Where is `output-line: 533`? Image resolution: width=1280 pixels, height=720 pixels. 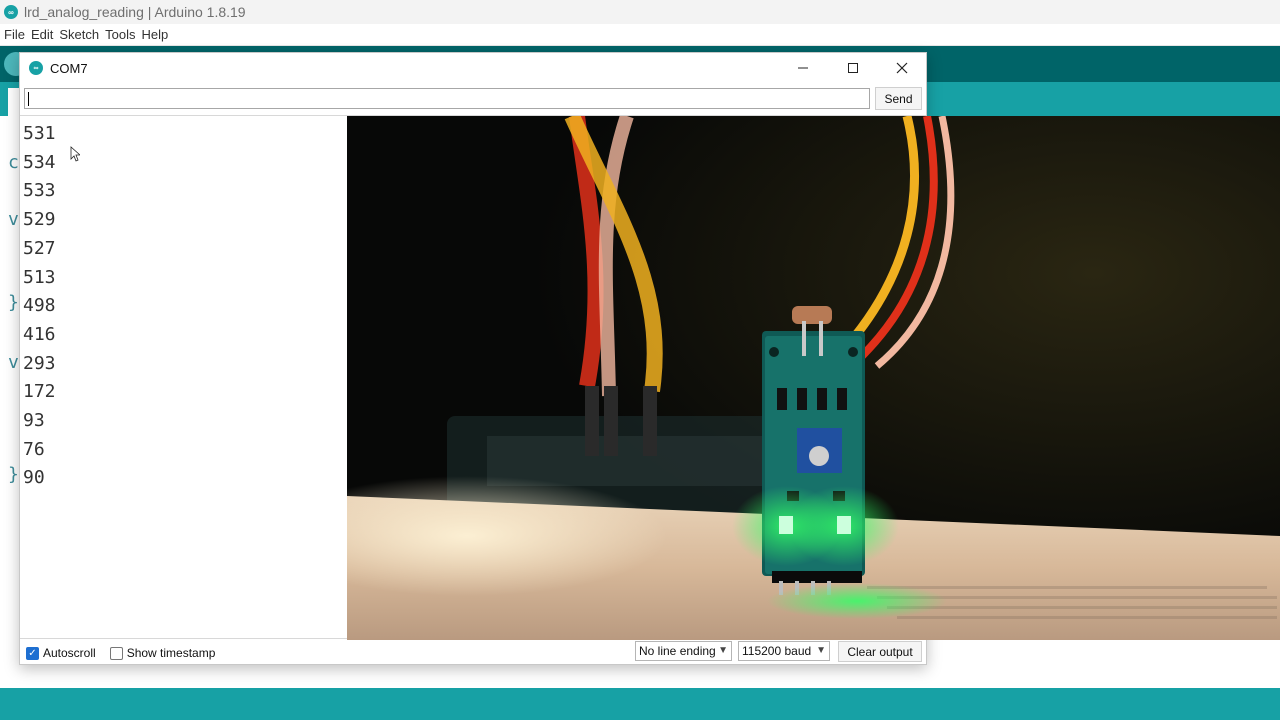
output-line: 533 is located at coordinates (39, 191).